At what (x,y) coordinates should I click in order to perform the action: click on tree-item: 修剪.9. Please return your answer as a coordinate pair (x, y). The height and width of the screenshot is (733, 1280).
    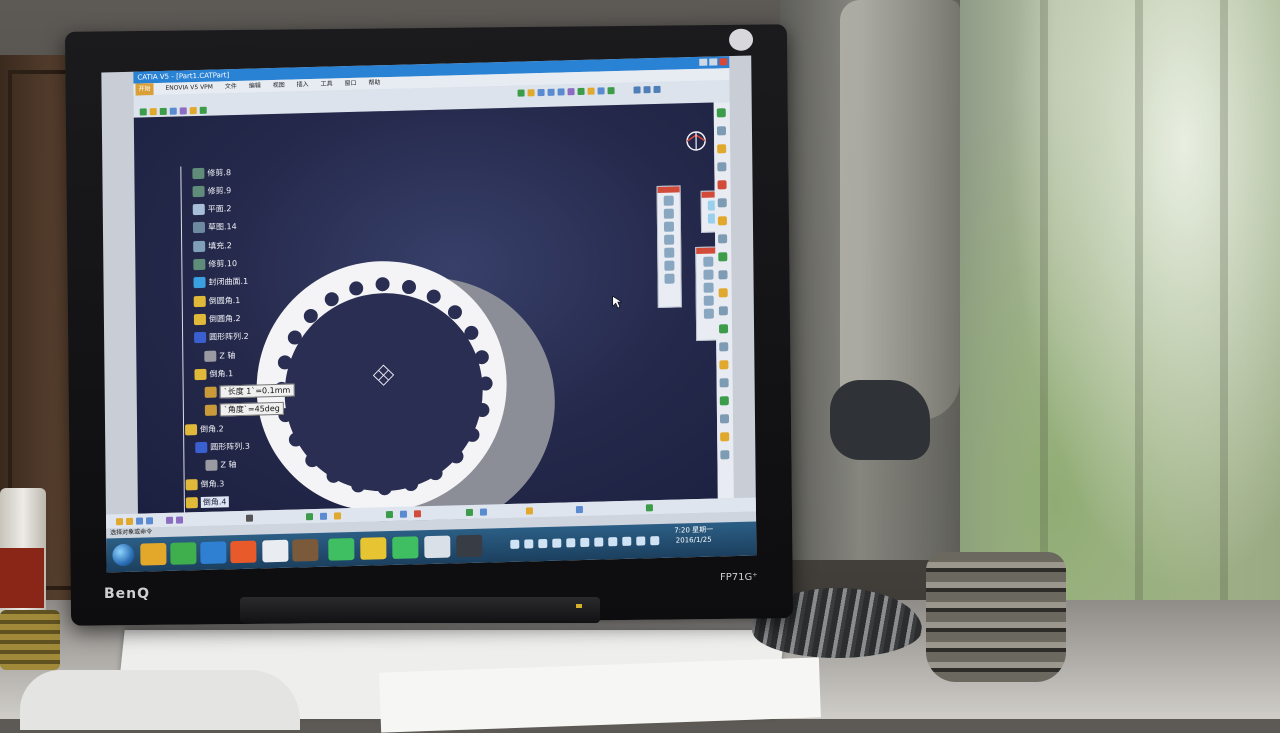
    Looking at the image, I should click on (212, 190).